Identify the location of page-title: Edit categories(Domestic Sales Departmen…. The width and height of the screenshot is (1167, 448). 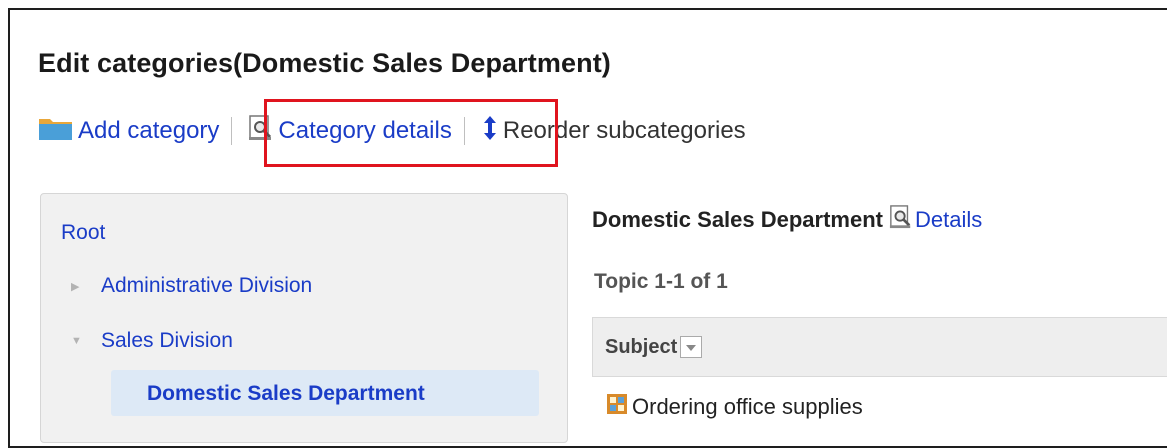
(324, 63).